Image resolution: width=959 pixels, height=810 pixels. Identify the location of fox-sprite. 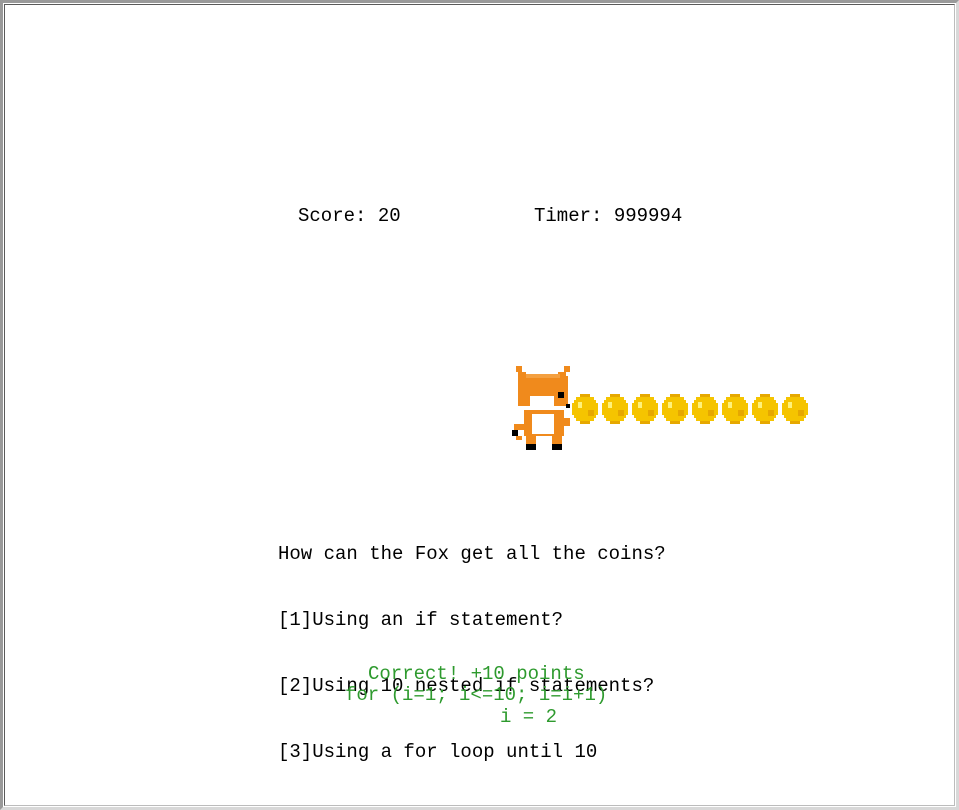
(541, 408).